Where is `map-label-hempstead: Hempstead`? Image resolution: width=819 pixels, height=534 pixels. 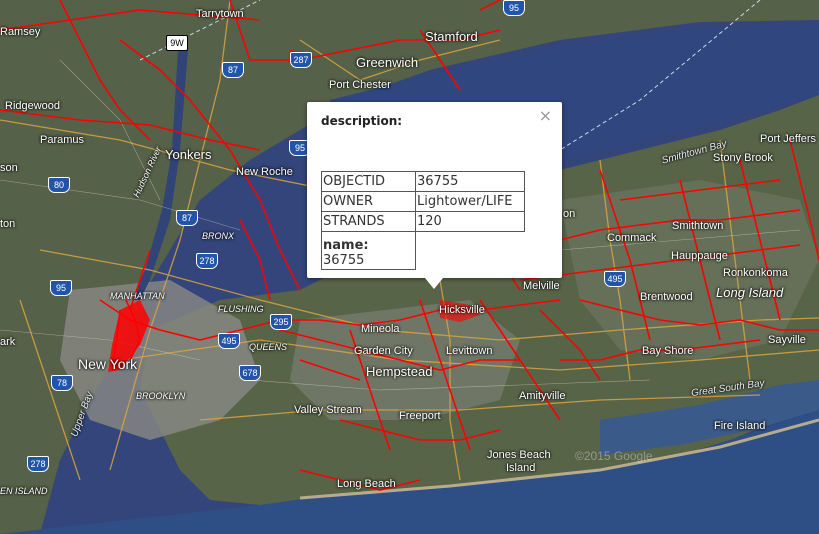 map-label-hempstead: Hempstead is located at coordinates (399, 371).